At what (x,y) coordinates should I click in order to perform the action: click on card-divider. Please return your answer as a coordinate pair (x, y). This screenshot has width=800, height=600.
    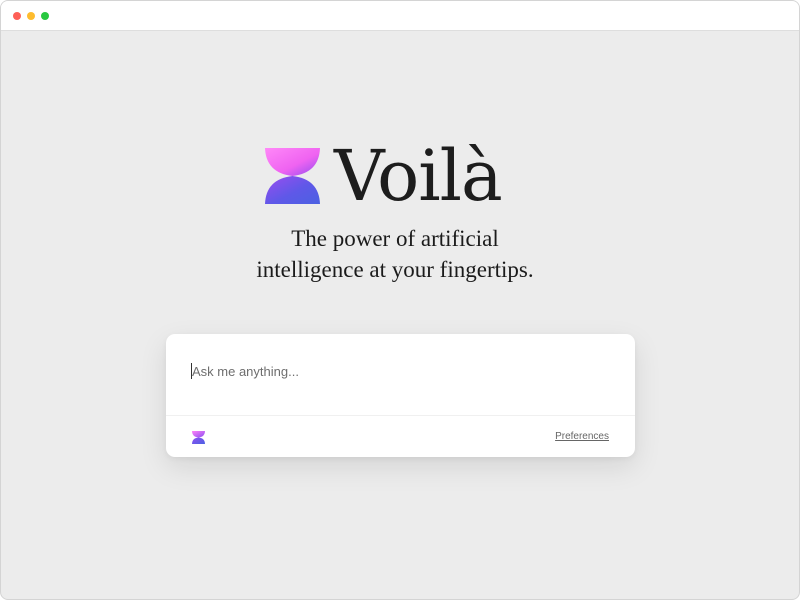
    Looking at the image, I should click on (400, 415).